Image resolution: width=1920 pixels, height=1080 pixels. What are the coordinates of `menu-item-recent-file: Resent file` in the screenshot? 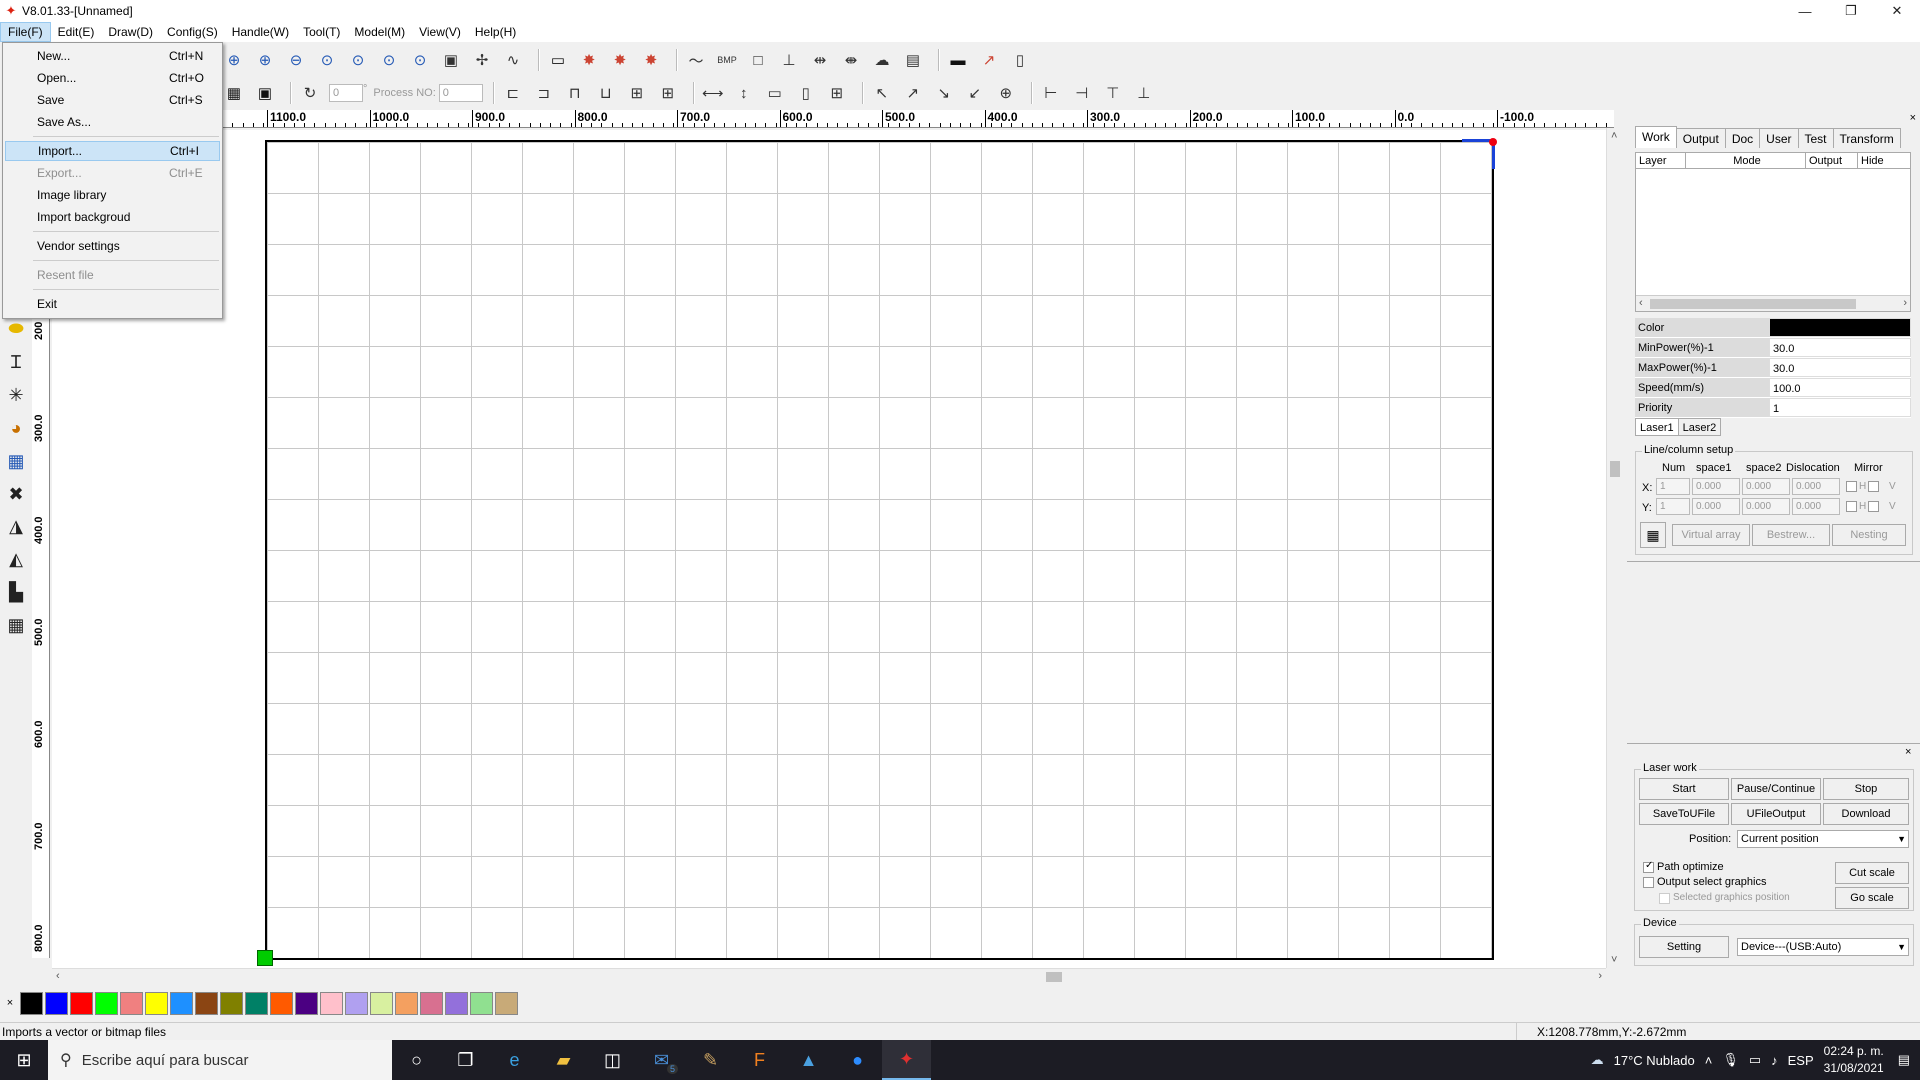 It's located at (112, 275).